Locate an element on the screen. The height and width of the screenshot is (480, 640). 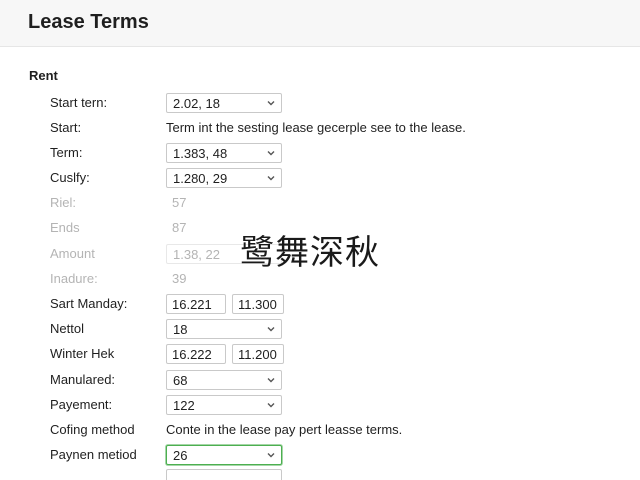
page-title: Lease Terms is located at coordinates (88, 22).